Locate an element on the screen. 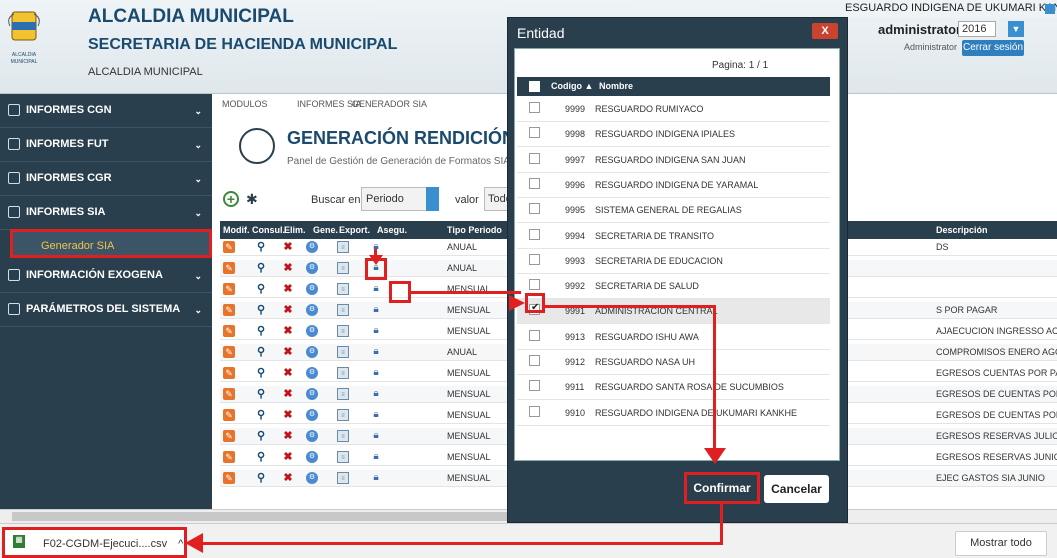  dialog-row: 9910 RESGUARDO INDIGENA DE UKUMARI KANKHE is located at coordinates (673, 413).